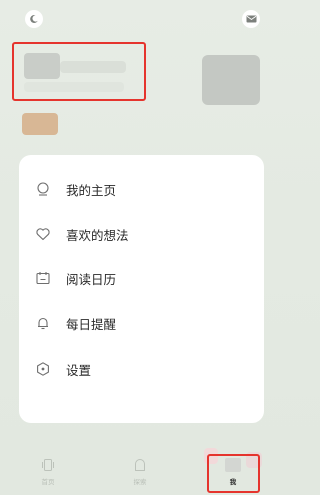 The image size is (320, 495). Describe the element at coordinates (40, 124) in the screenshot. I see `badge-blurred` at that location.